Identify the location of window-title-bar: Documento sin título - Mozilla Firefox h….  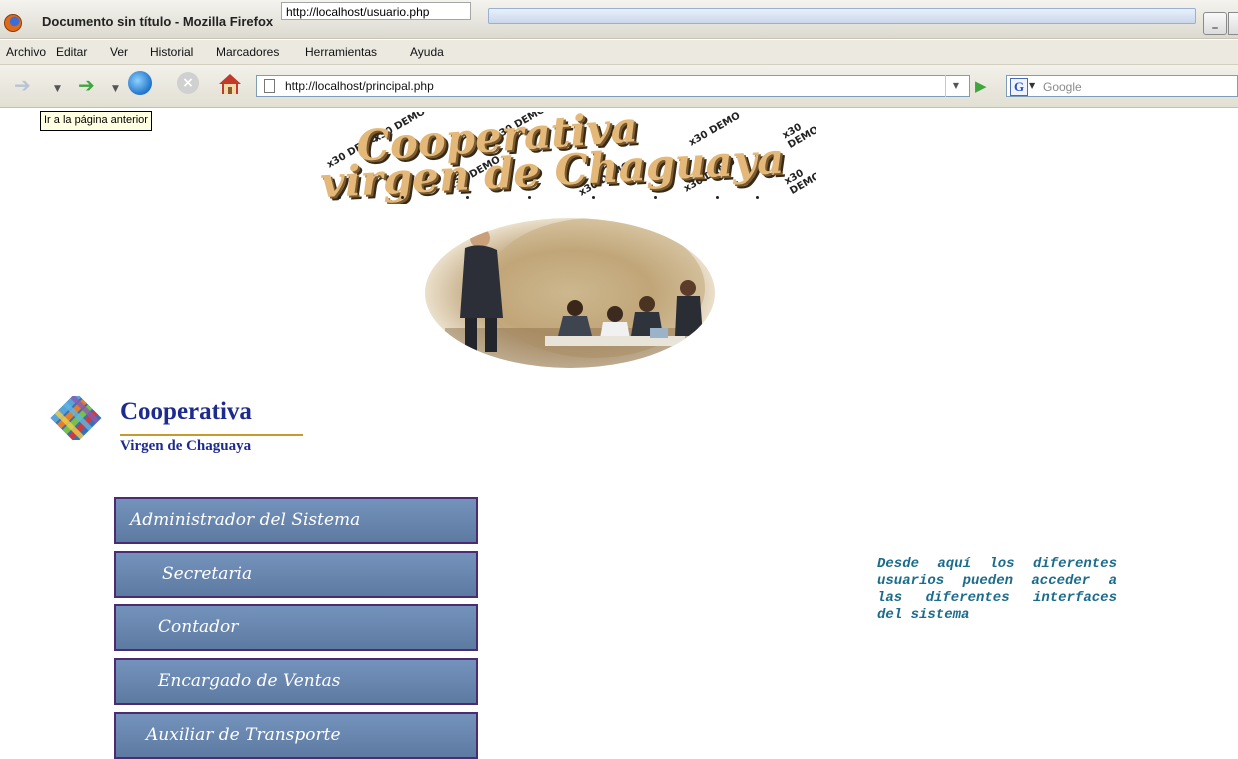
(619, 19).